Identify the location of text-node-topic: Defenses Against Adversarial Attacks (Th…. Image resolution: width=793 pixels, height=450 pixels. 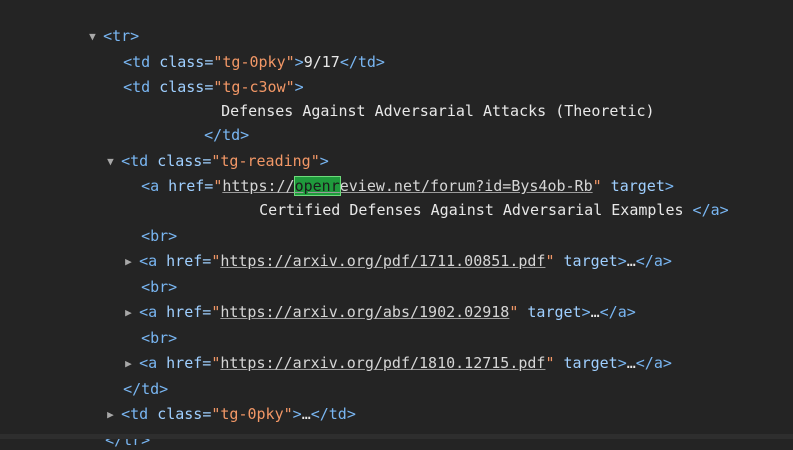
(428, 100).